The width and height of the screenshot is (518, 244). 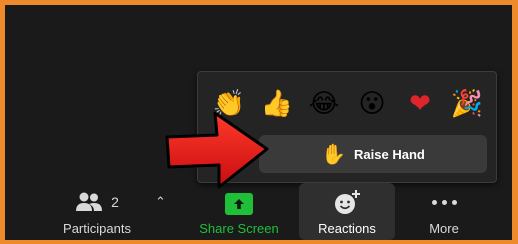 What do you see at coordinates (389, 154) in the screenshot?
I see `raise-hand-label: Raise Hand` at bounding box center [389, 154].